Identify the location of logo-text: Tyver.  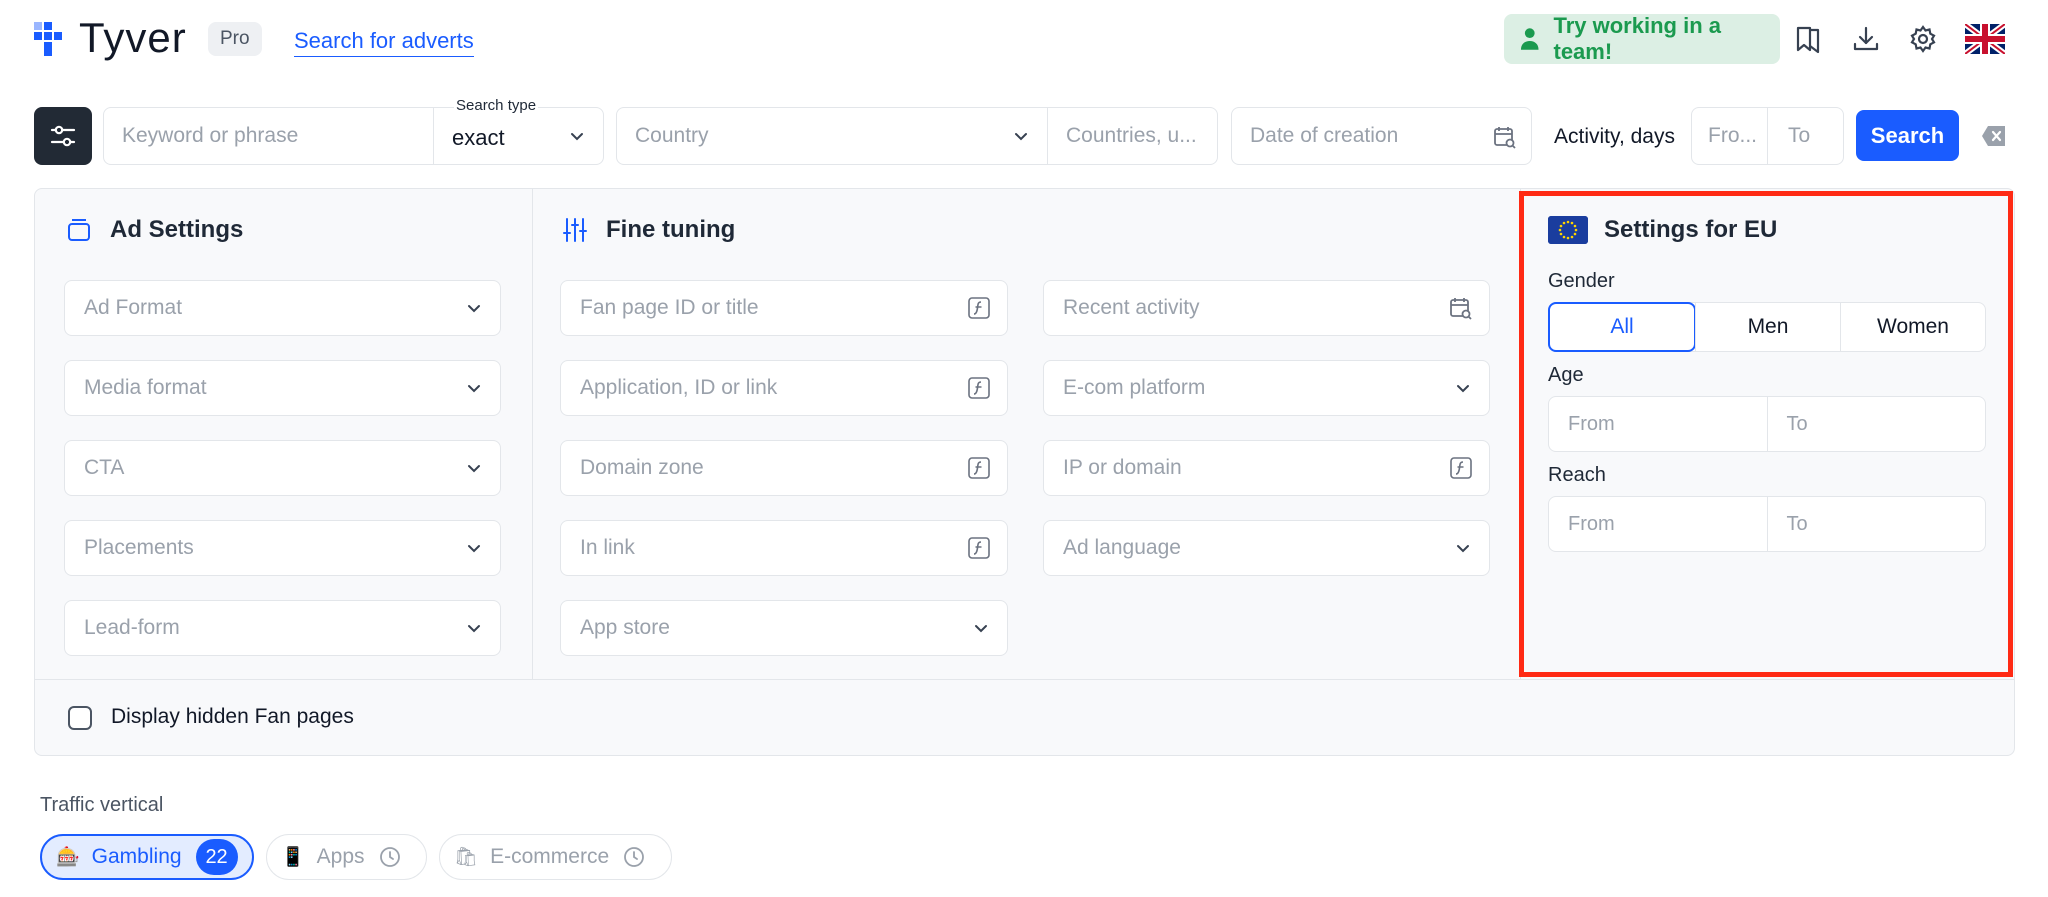
(133, 37).